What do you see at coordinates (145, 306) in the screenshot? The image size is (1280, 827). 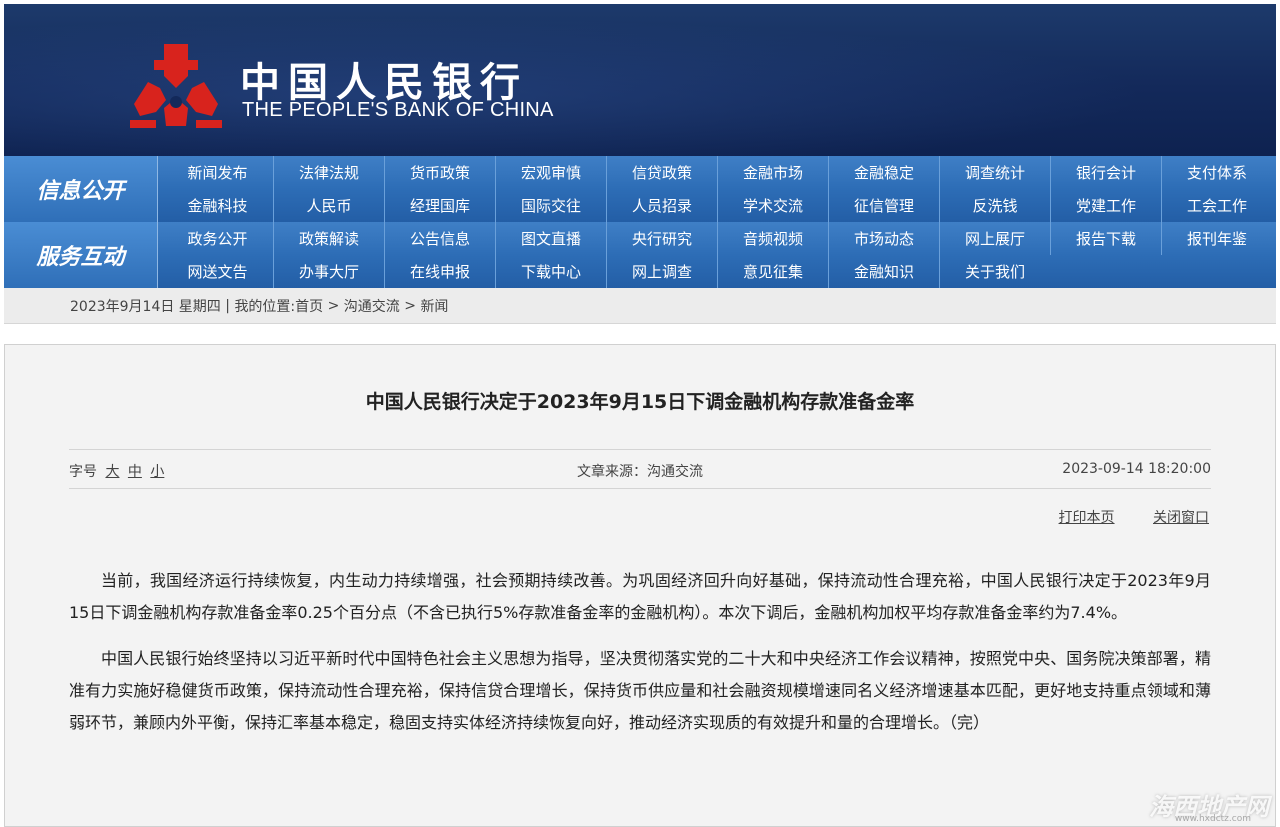 I see `current-date: 2023年9月14日 星期四` at bounding box center [145, 306].